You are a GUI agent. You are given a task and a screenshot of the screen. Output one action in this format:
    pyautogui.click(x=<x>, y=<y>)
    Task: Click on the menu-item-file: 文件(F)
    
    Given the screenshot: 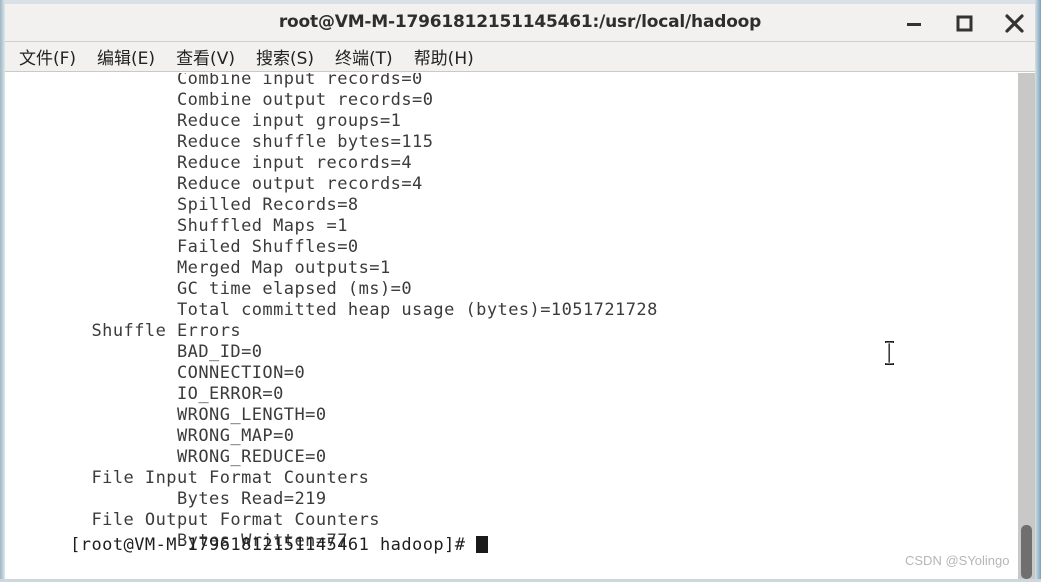 What is the action you would take?
    pyautogui.click(x=47, y=56)
    